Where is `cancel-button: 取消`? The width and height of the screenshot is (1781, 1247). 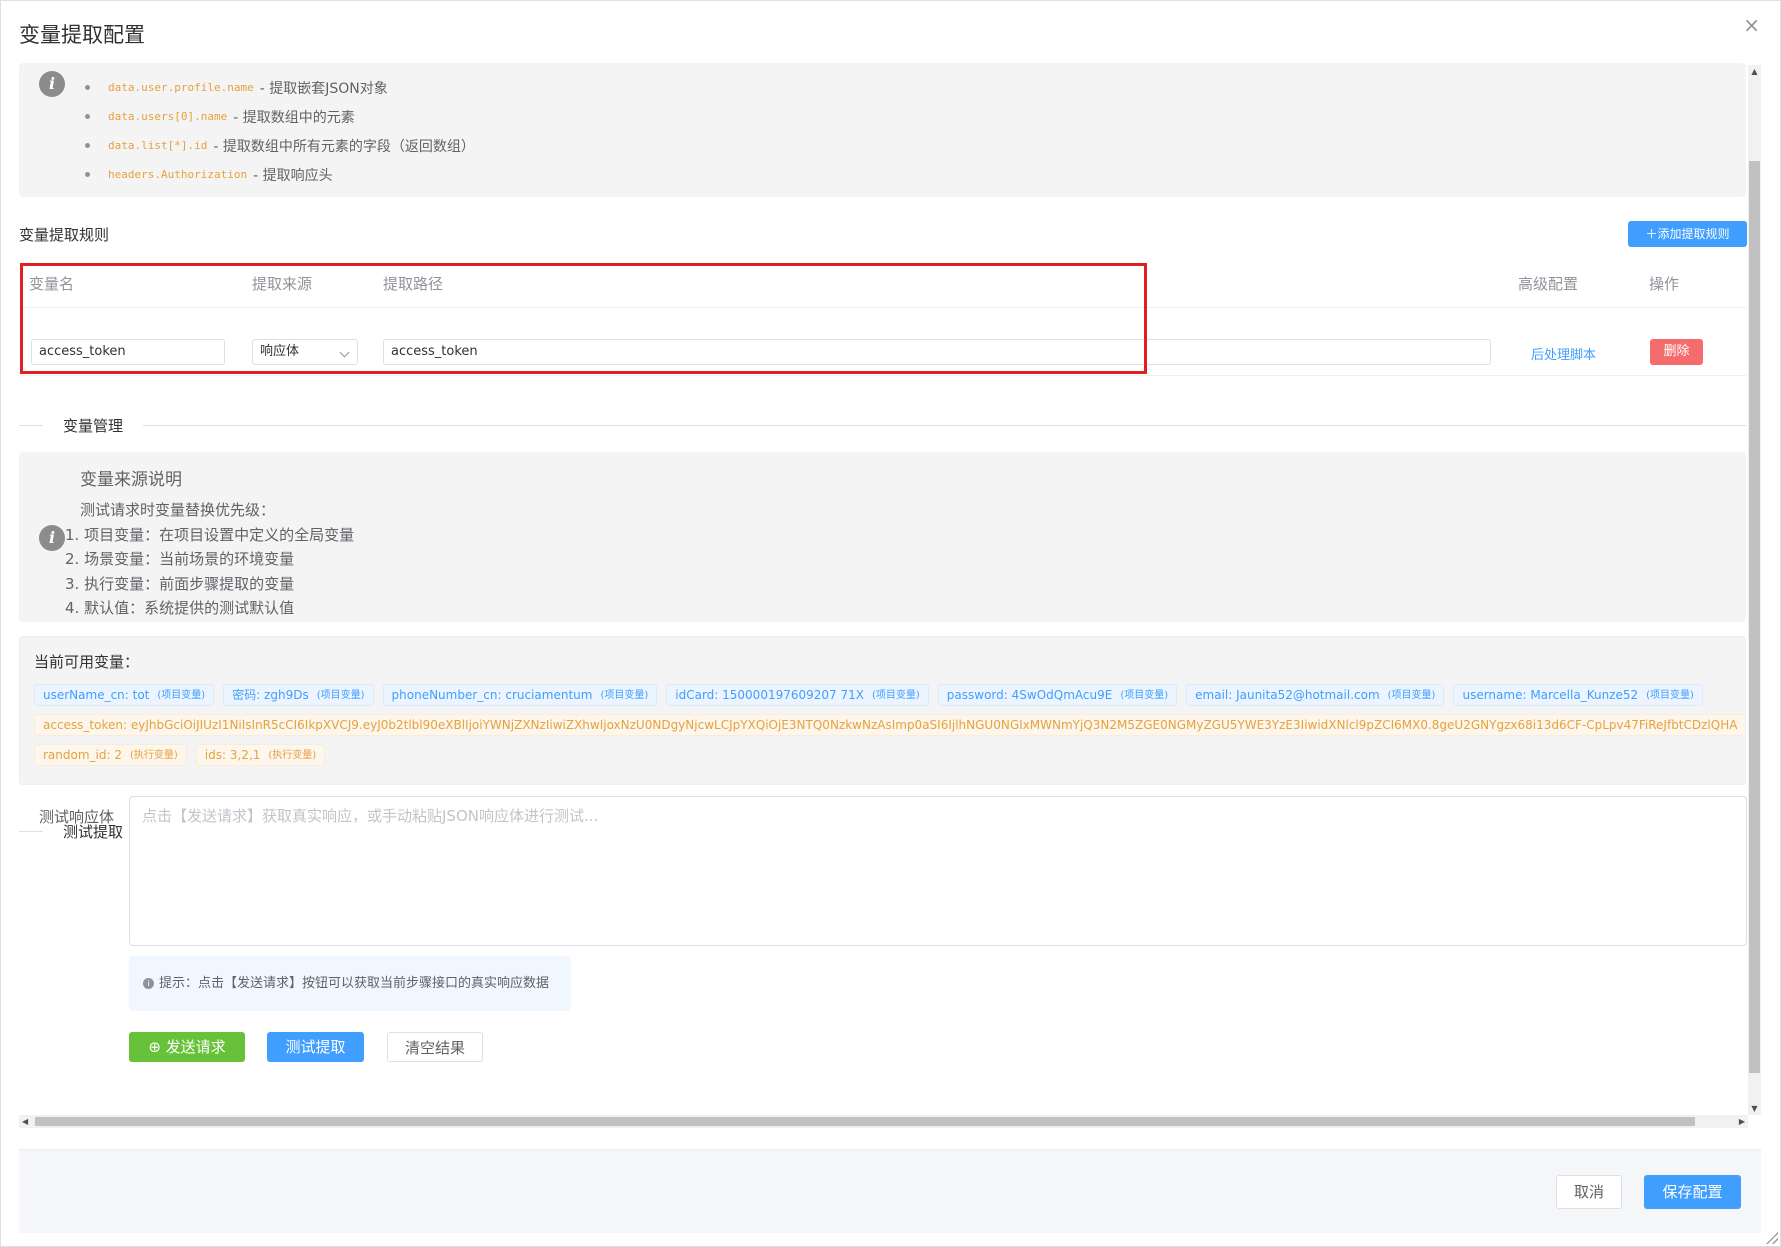 cancel-button: 取消 is located at coordinates (1589, 1192).